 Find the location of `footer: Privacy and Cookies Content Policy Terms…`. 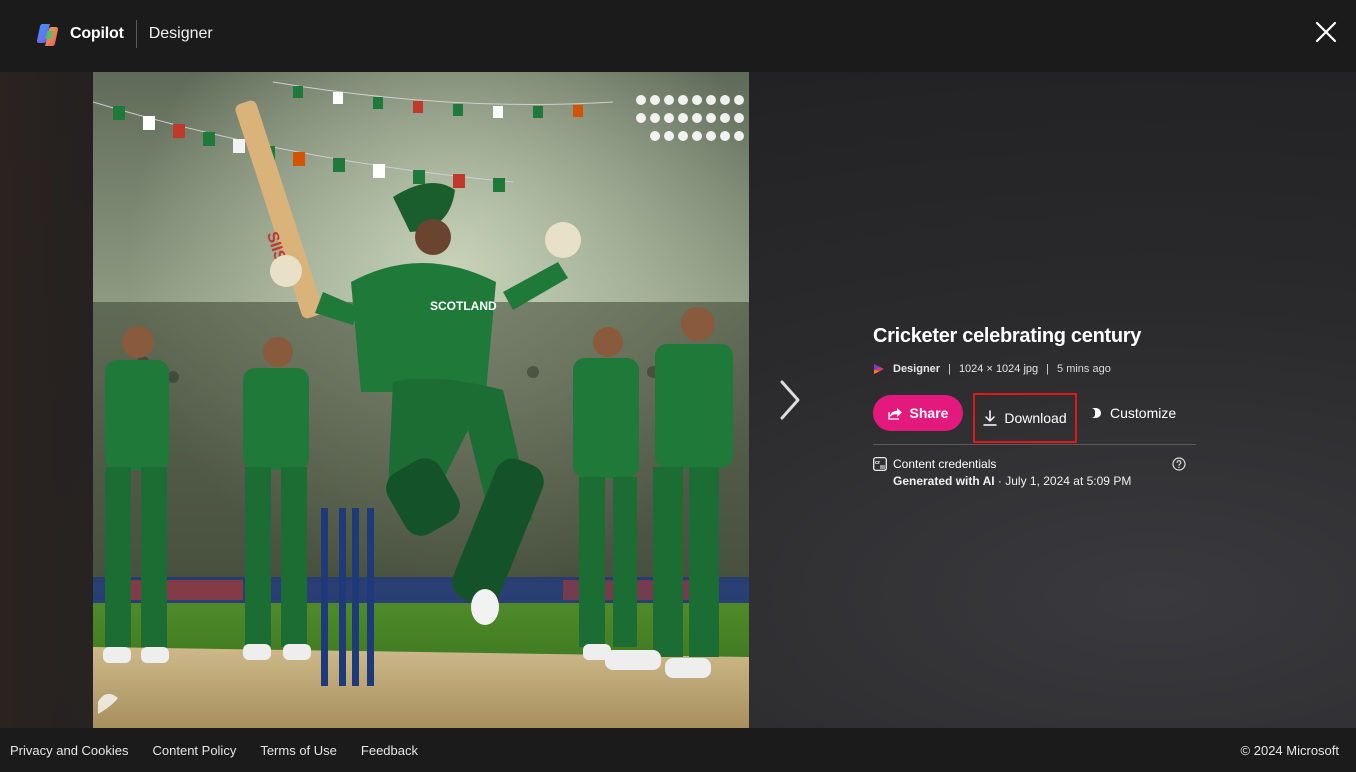

footer: Privacy and Cookies Content Policy Terms… is located at coordinates (678, 750).